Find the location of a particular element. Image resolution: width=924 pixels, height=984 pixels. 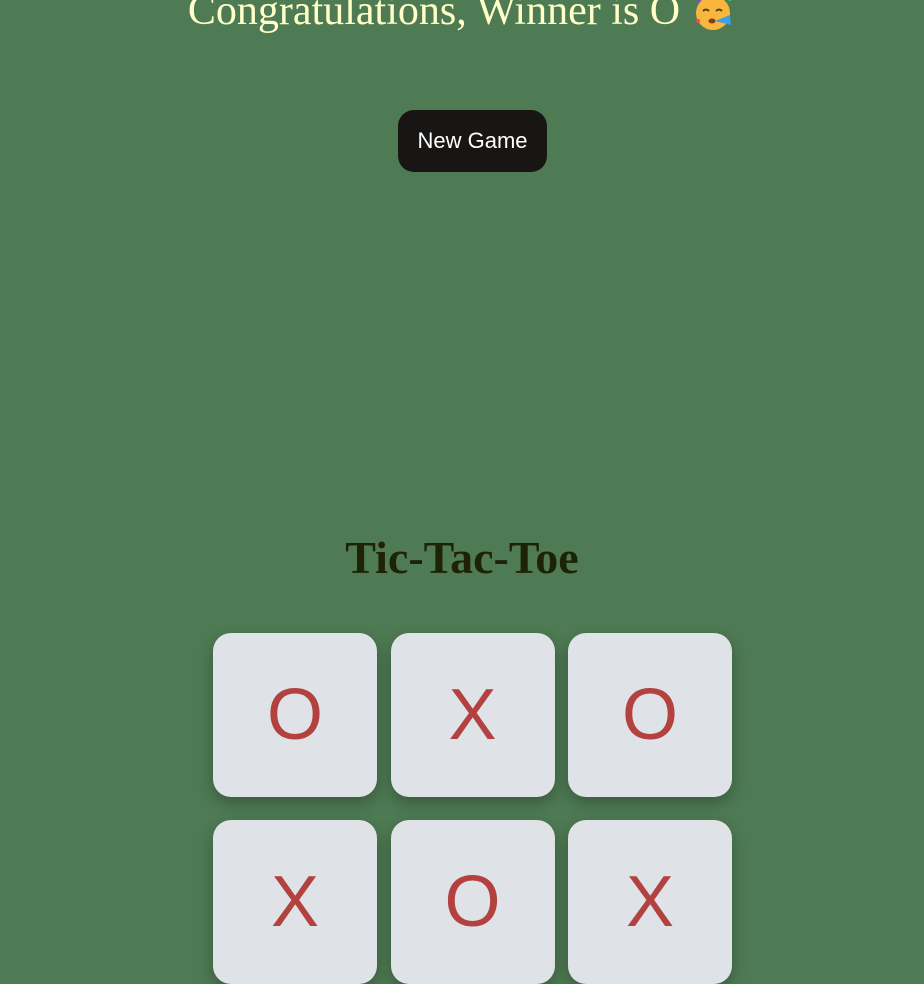

party-face-icon is located at coordinates (713, 16).